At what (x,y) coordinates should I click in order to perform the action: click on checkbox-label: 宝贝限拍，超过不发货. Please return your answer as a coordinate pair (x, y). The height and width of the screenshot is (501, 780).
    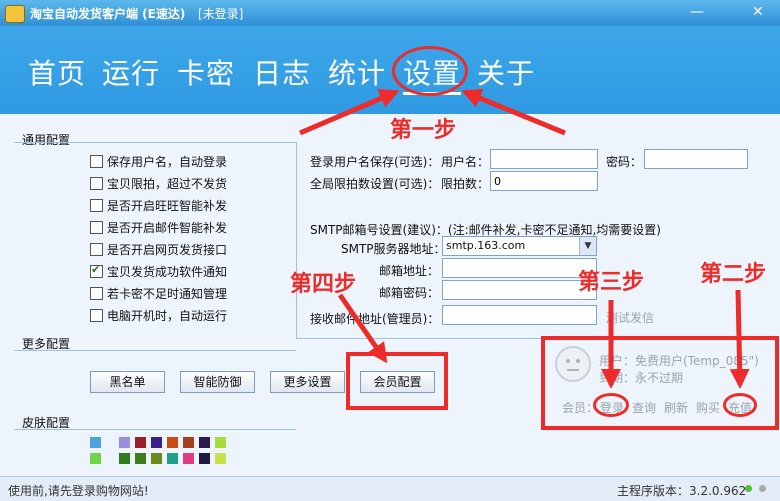
    Looking at the image, I should click on (167, 184).